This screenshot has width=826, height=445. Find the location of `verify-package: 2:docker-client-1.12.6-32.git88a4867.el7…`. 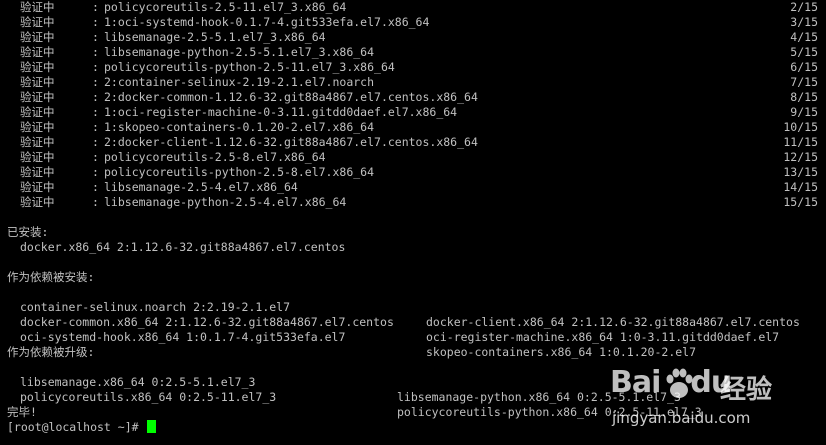

verify-package: 2:docker-client-1.12.6-32.git88a4867.el7… is located at coordinates (291, 142).